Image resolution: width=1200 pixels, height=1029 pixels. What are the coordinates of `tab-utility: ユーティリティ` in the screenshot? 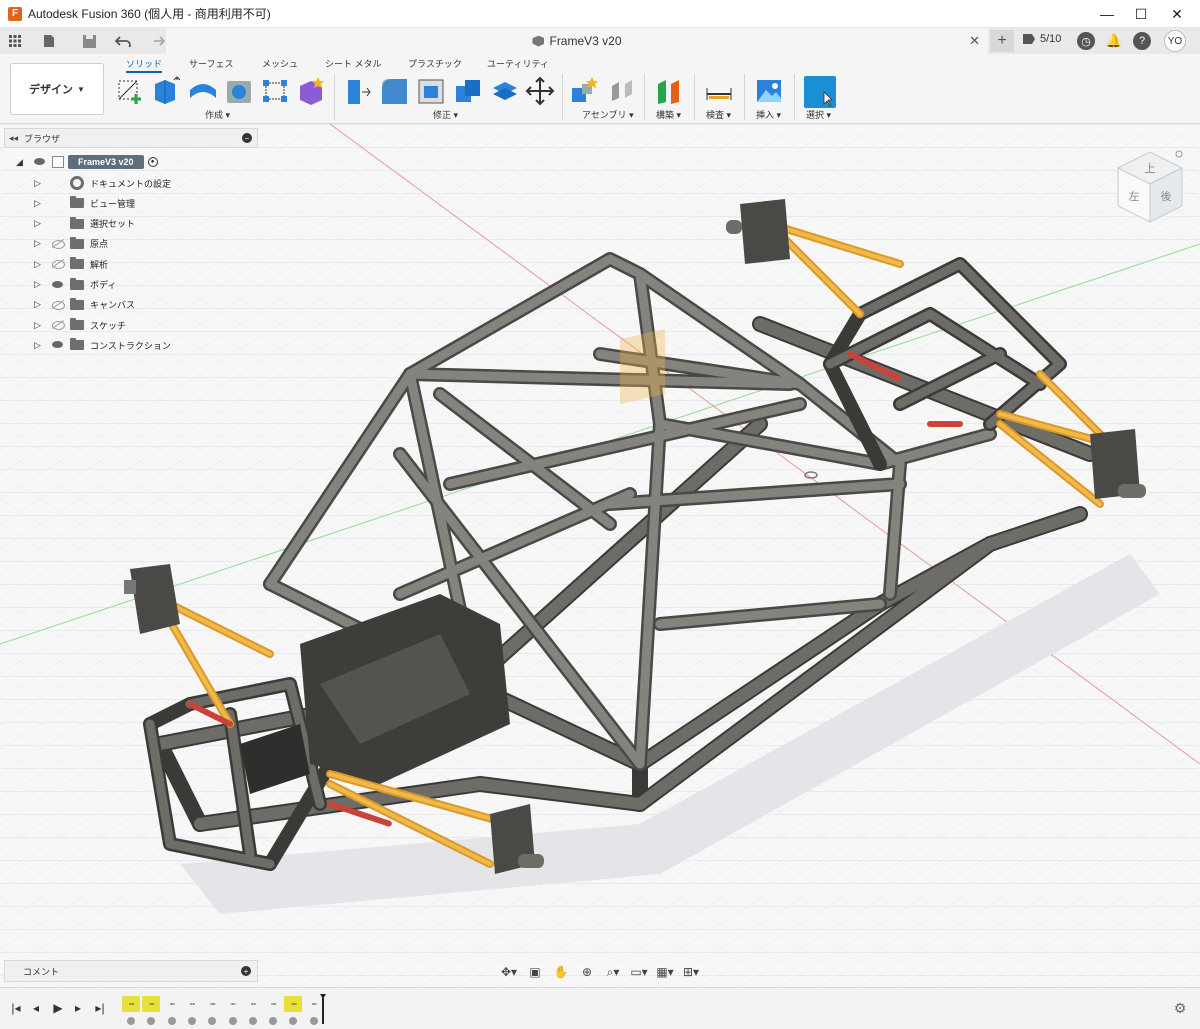 It's located at (518, 63).